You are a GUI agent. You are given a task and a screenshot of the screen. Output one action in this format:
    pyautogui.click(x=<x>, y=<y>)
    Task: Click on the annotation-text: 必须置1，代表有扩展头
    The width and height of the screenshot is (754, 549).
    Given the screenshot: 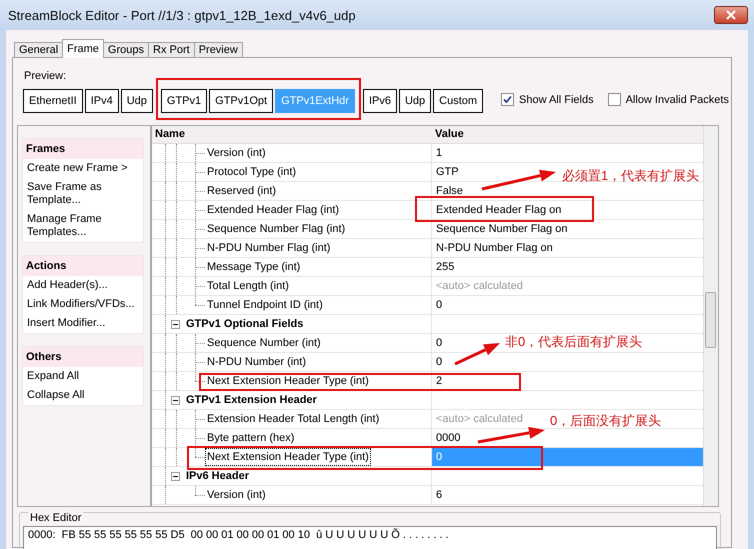 What is the action you would take?
    pyautogui.click(x=631, y=176)
    